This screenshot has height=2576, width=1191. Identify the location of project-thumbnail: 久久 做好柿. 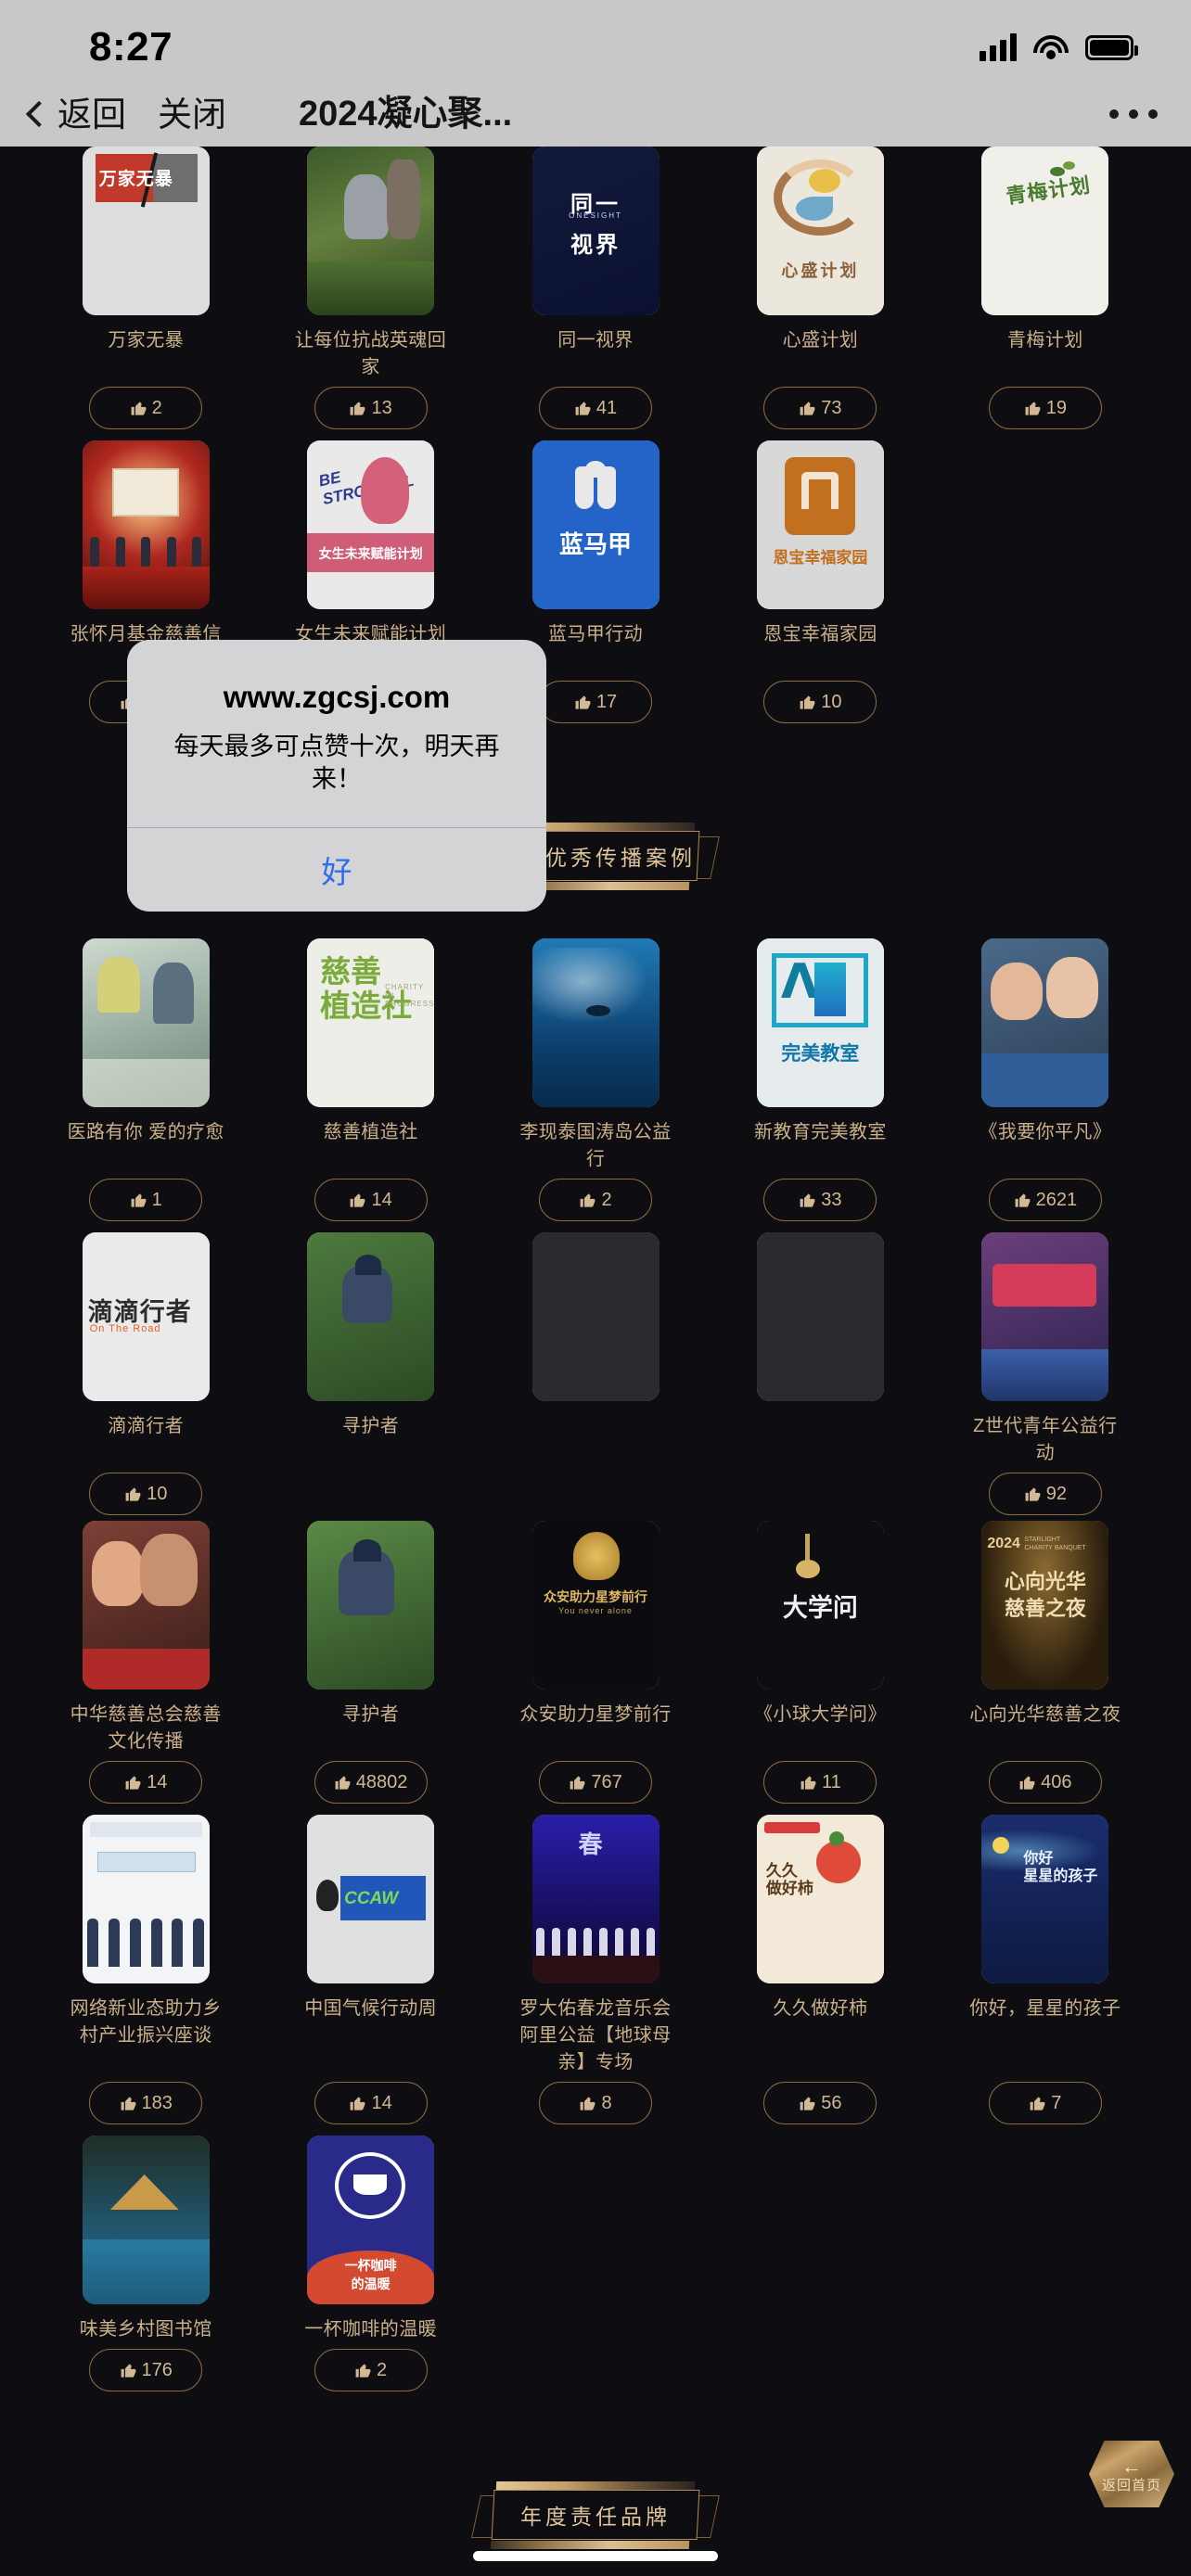
(820, 1899).